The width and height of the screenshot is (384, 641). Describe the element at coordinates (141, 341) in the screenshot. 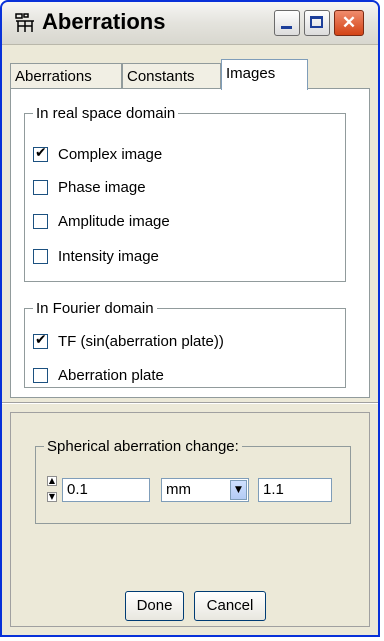

I see `checkbox-label: TF (sin(aberration plate))` at that location.